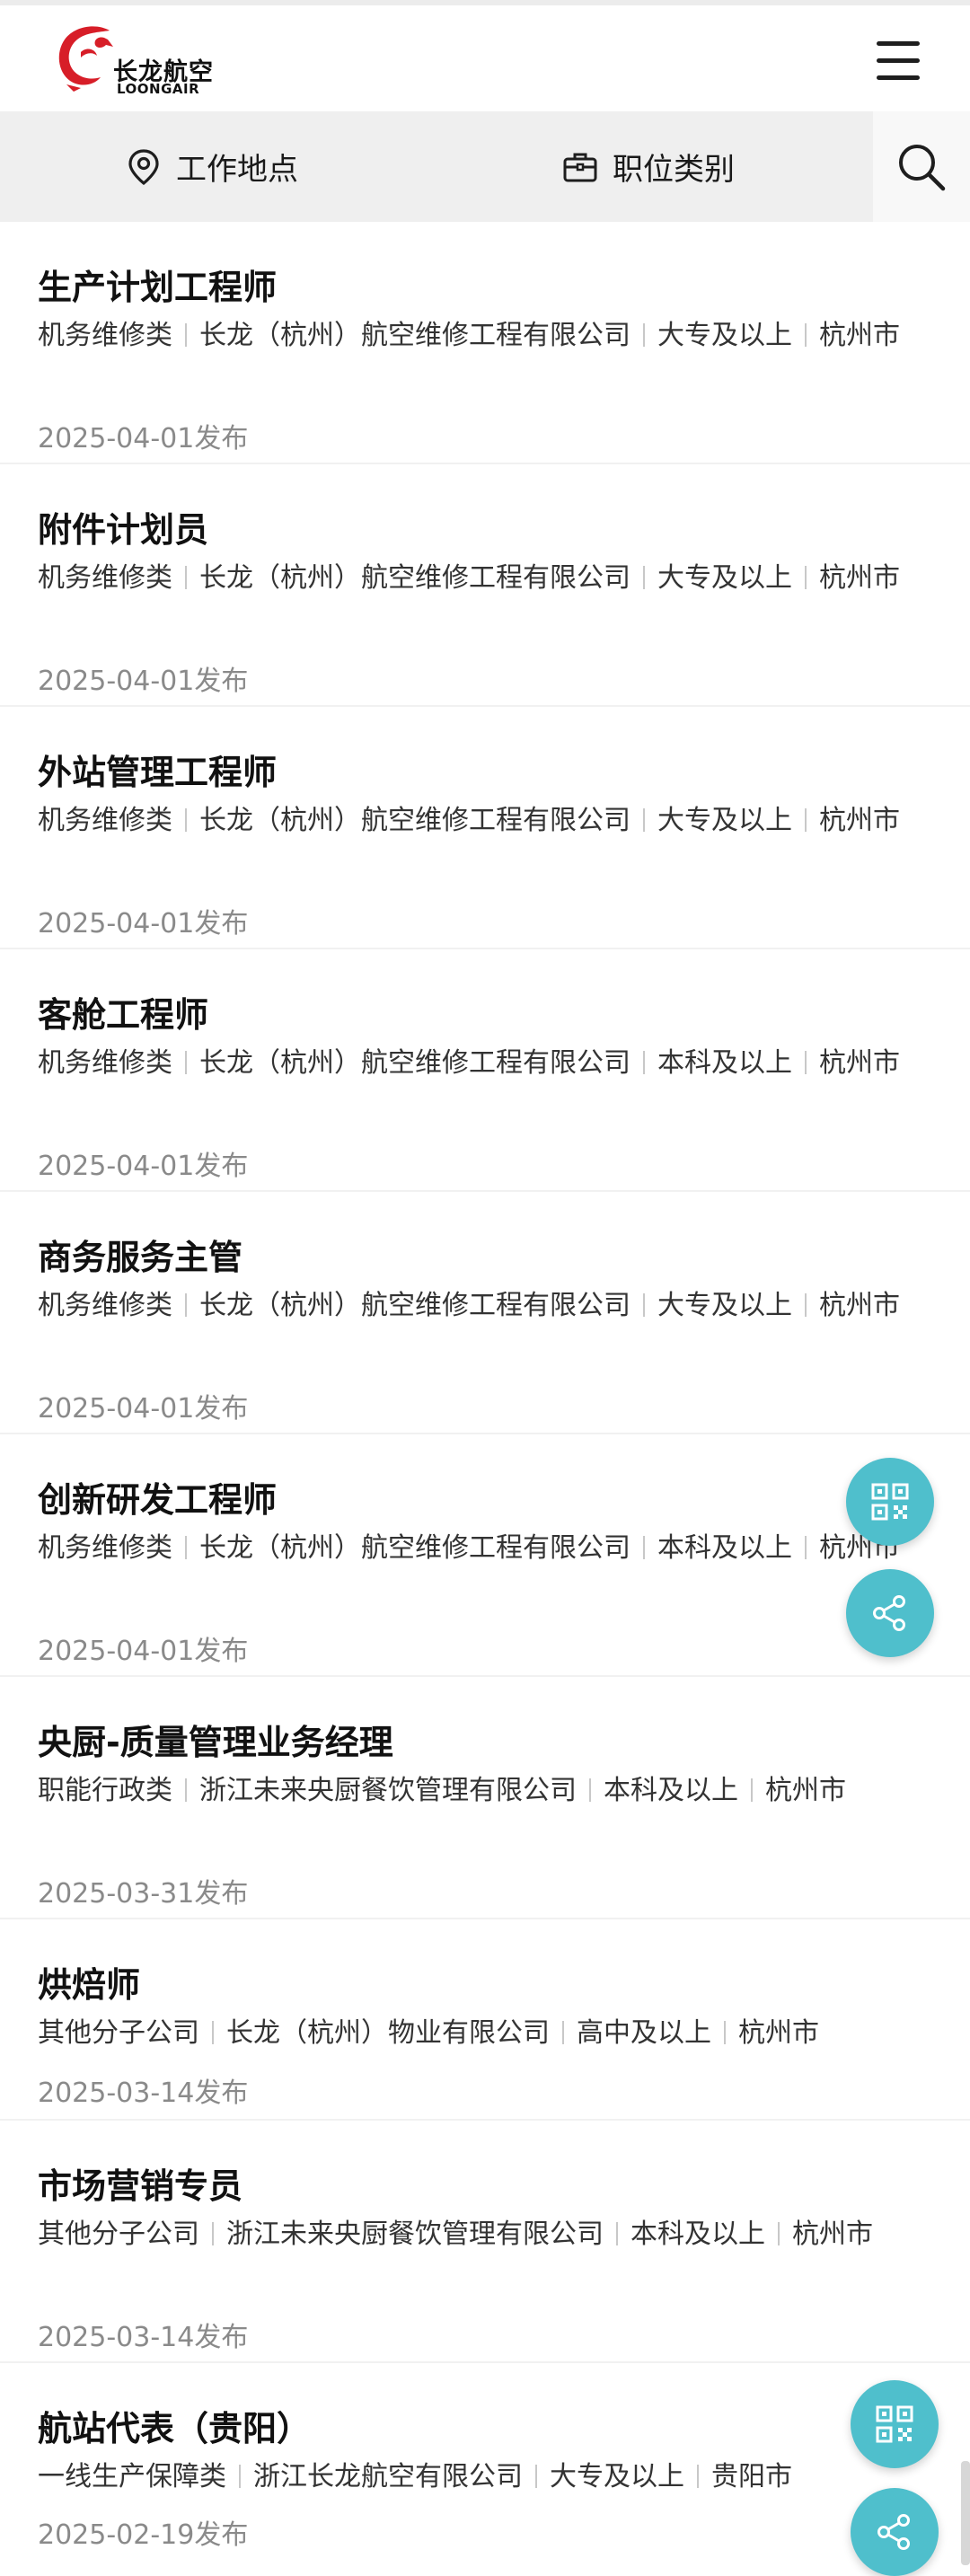 This screenshot has height=2576, width=970. I want to click on job-title: 附件计划员, so click(123, 530).